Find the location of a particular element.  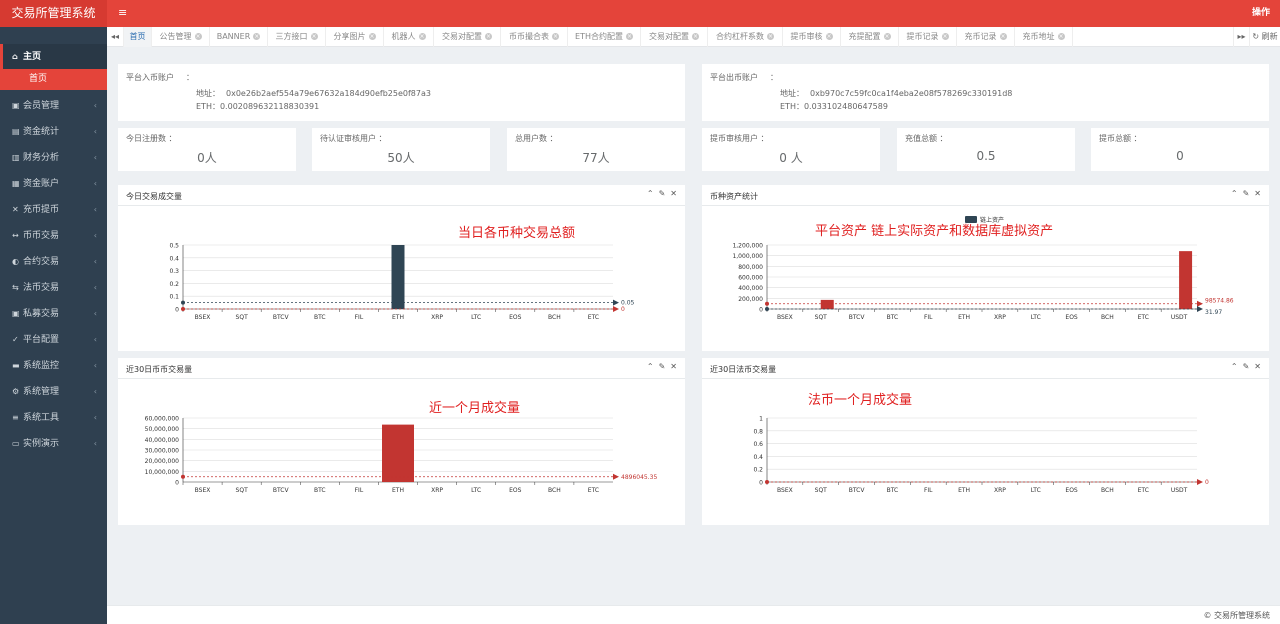

legend-label: 链上资产 is located at coordinates (992, 220).